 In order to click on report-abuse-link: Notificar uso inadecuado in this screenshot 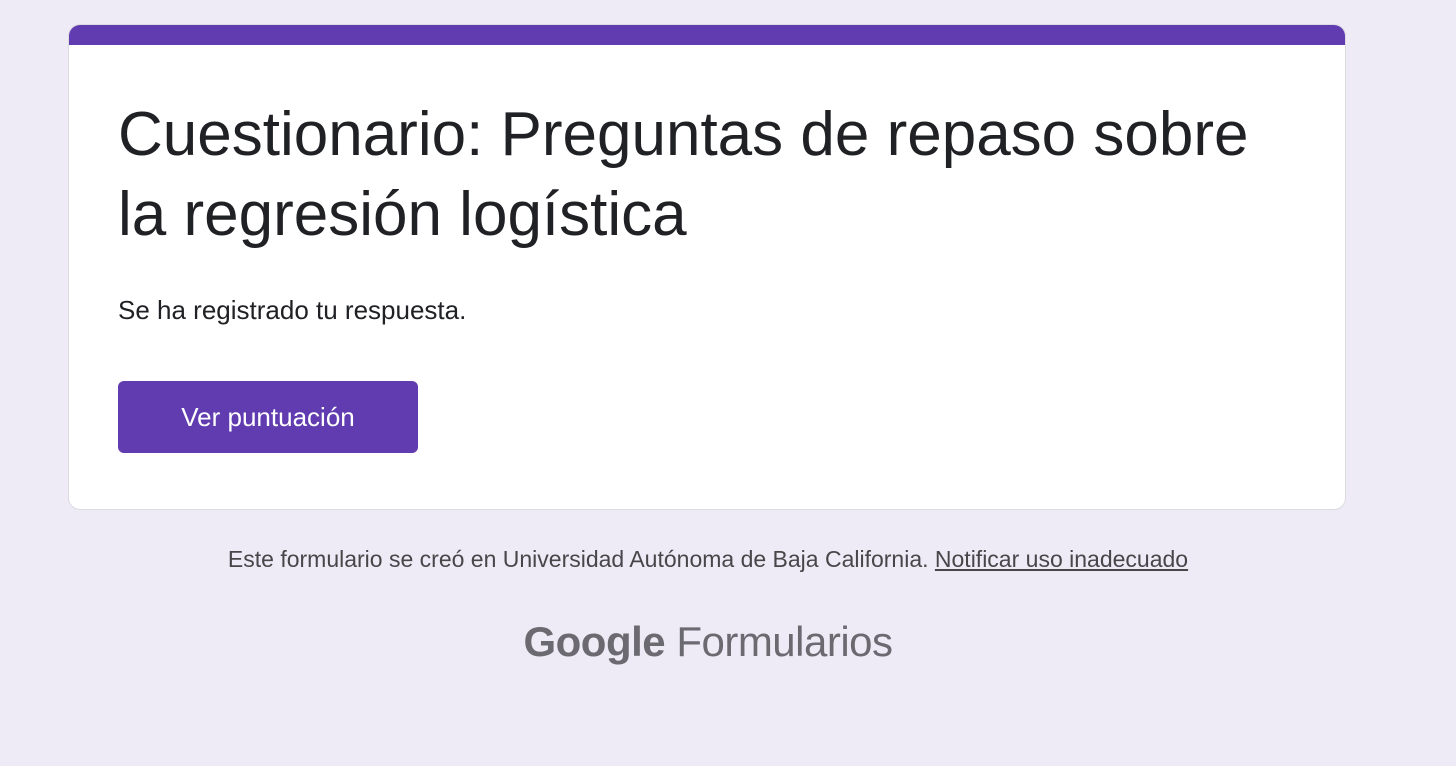, I will do `click(1061, 559)`.